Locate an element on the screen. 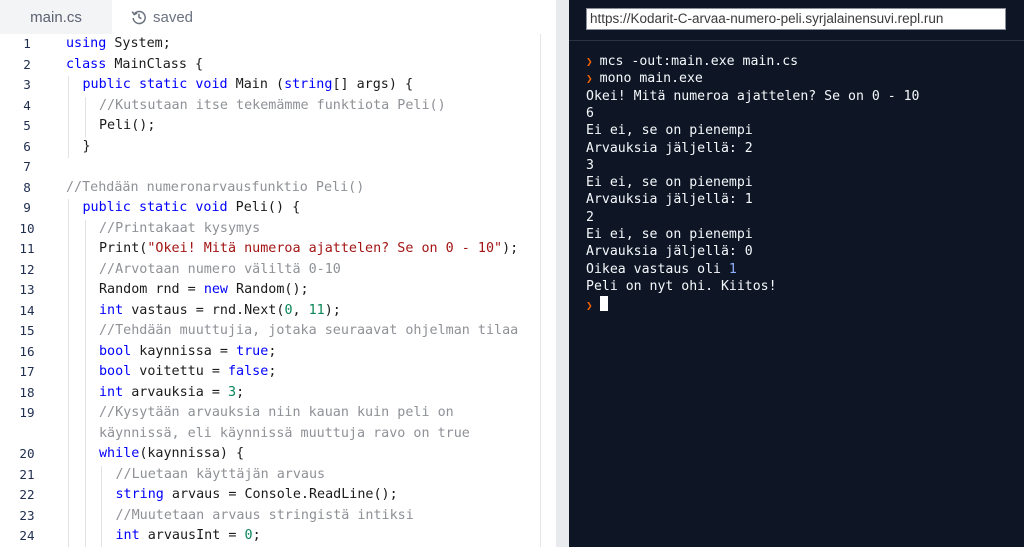  terminal-output: Oikea vastaus oli 1 is located at coordinates (661, 269).